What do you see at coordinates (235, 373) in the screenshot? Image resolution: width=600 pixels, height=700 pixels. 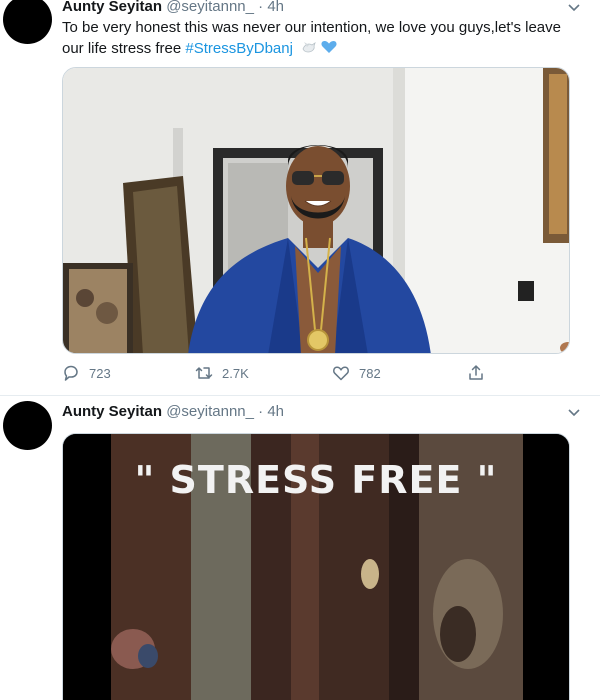 I see `retweet-count: 2.7K` at bounding box center [235, 373].